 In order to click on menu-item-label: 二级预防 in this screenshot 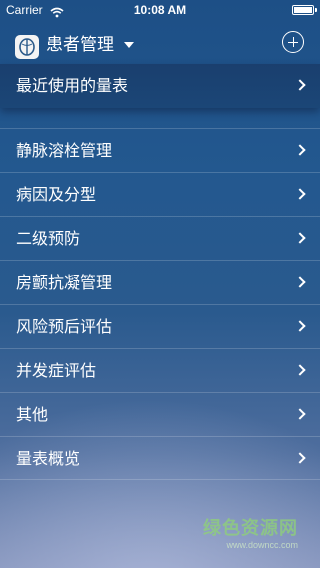, I will do `click(48, 238)`.